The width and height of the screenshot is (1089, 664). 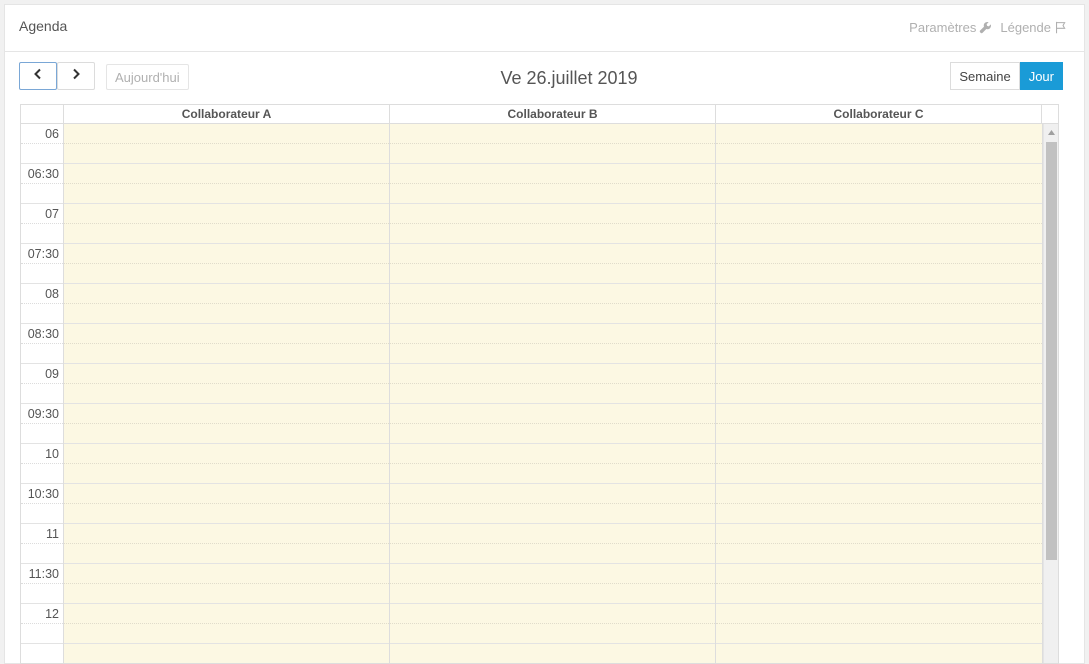 I want to click on scroll-up-arrow-icon, so click(x=1051, y=132).